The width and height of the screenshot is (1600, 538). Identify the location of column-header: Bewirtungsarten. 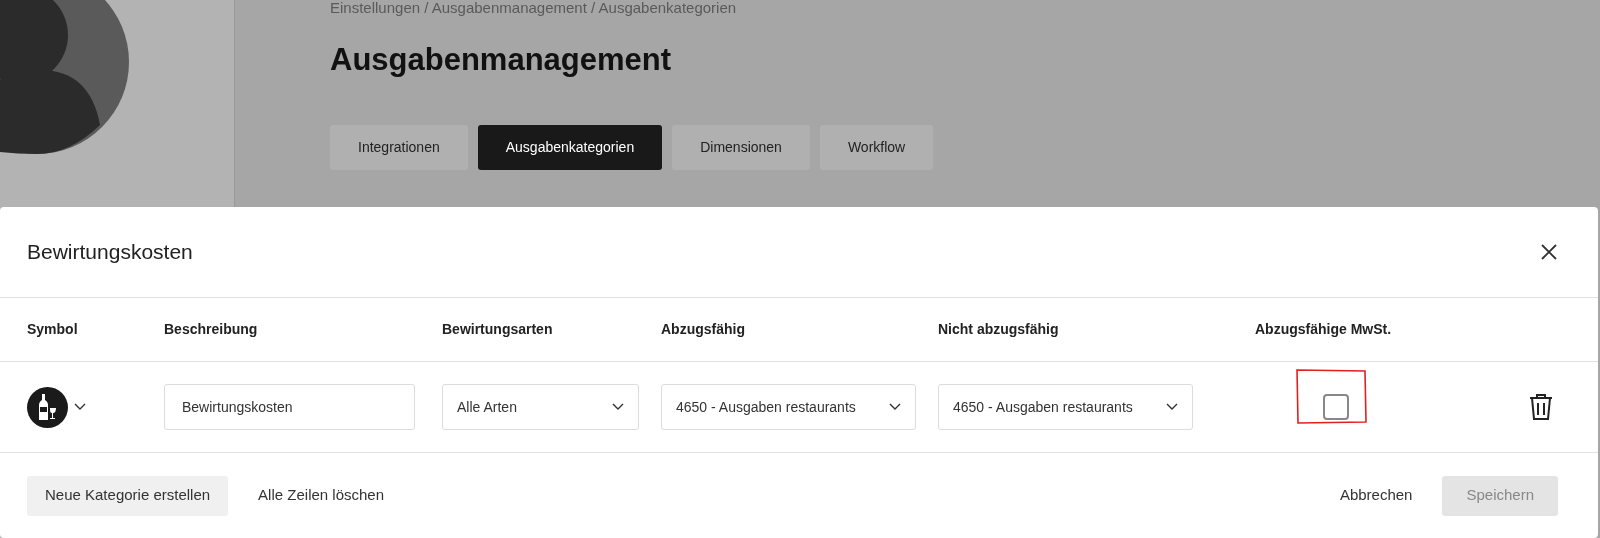
(497, 329).